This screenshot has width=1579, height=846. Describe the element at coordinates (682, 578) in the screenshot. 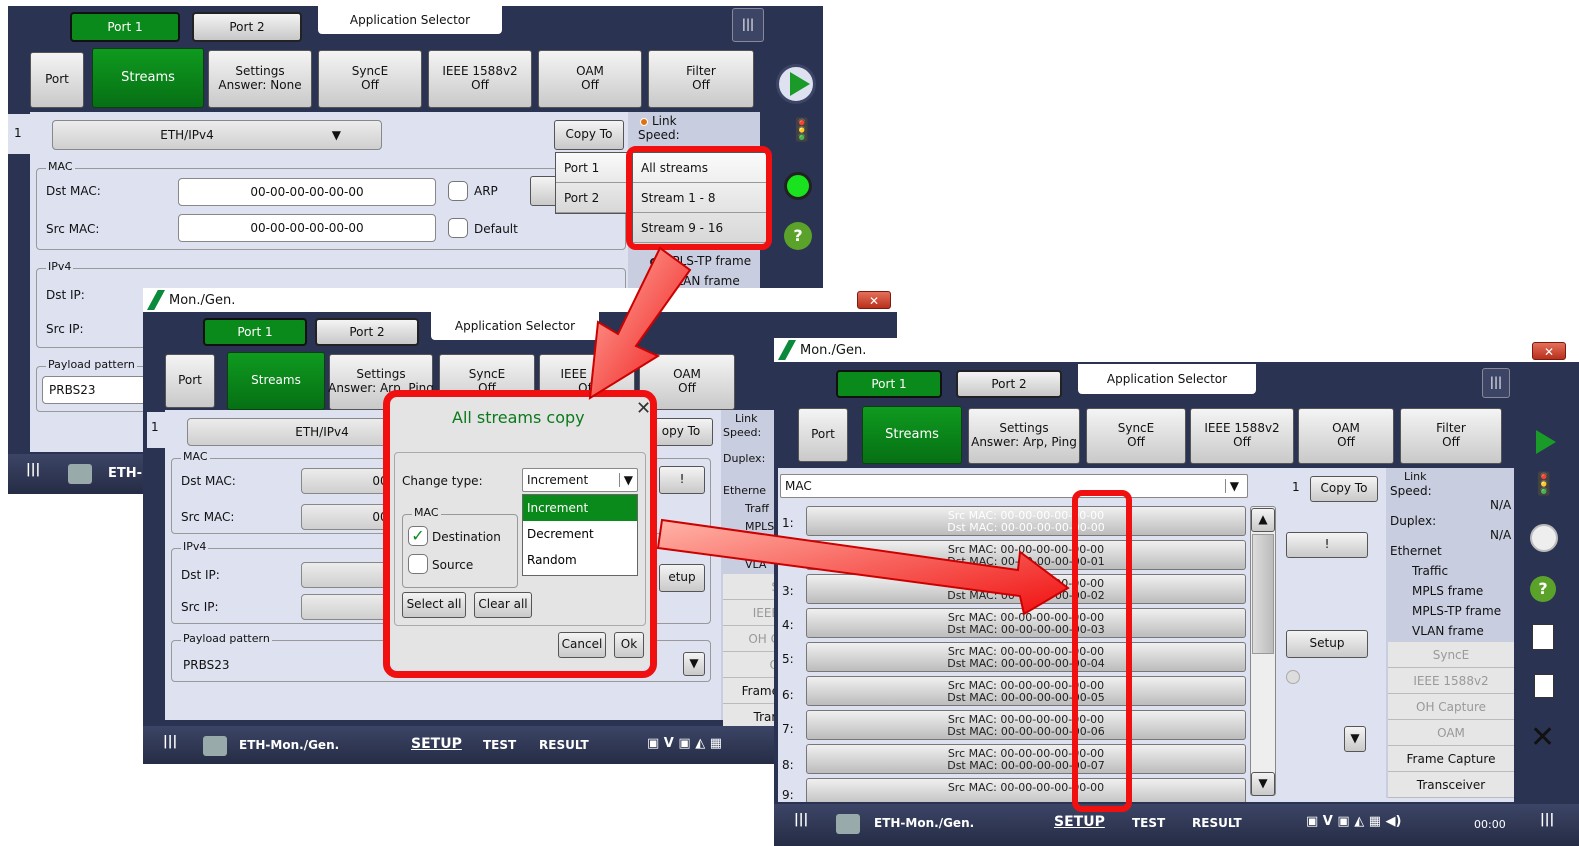

I see `setup-button: etup` at that location.